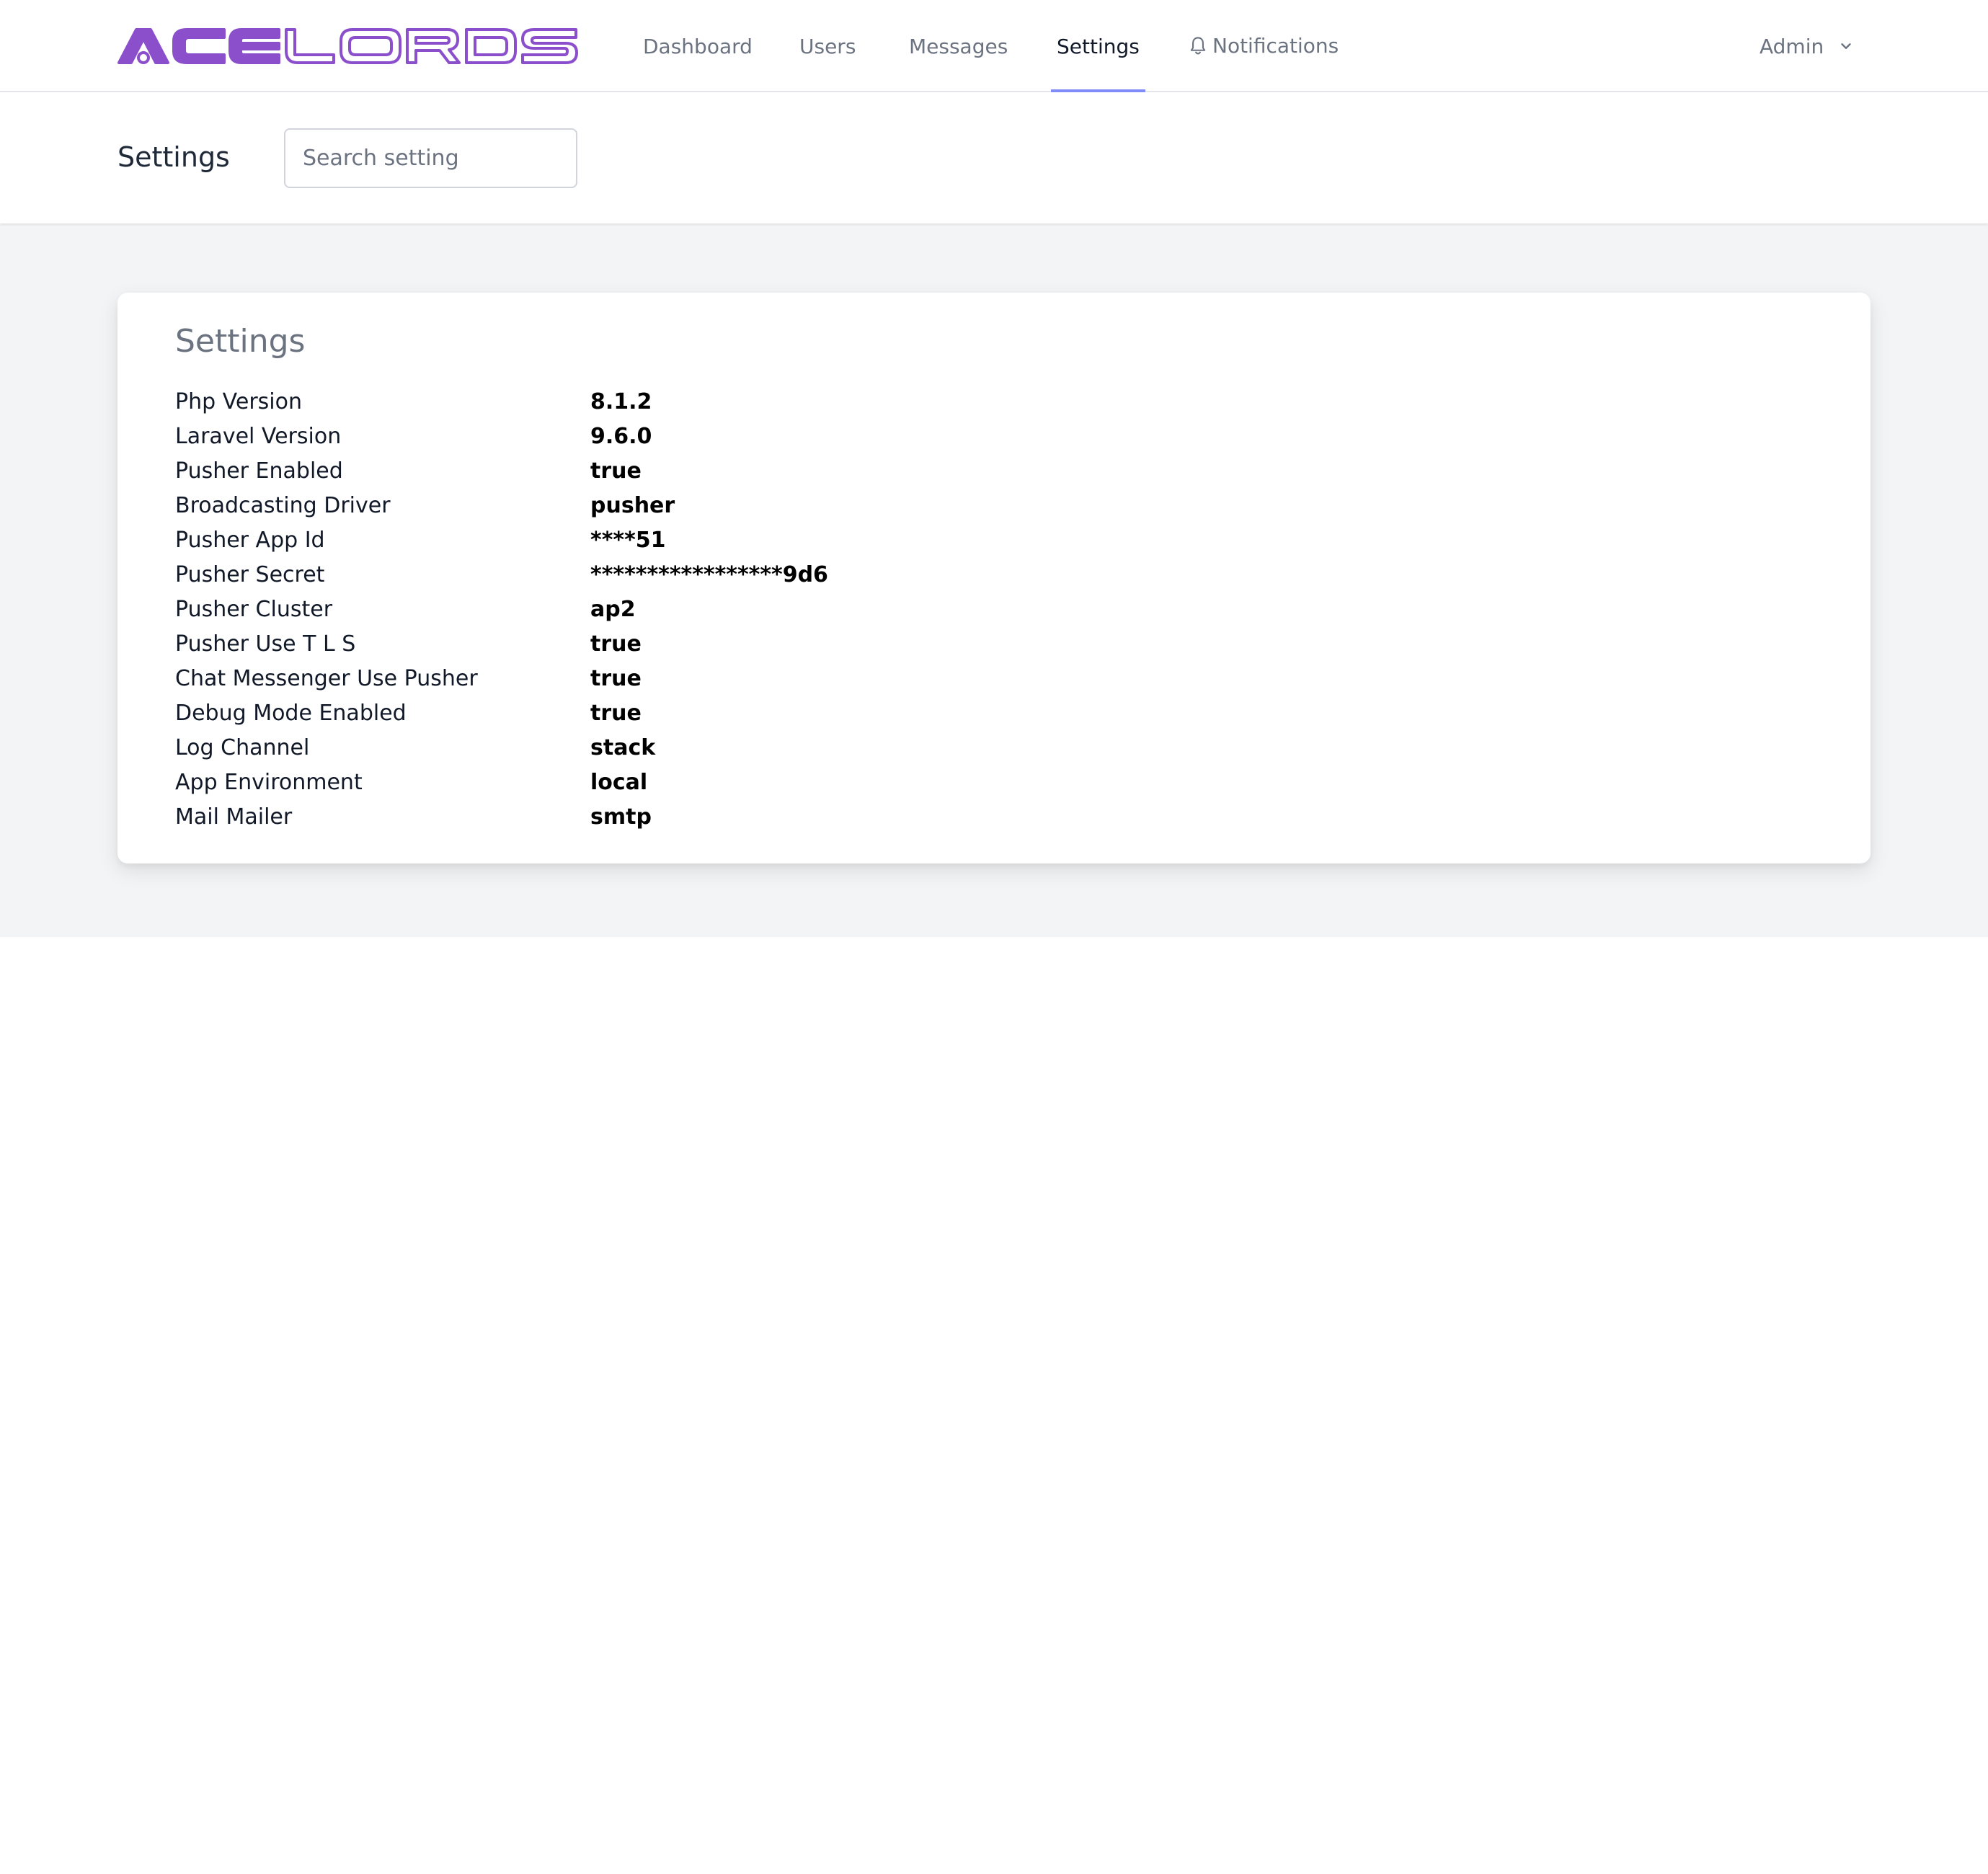  Describe the element at coordinates (501, 644) in the screenshot. I see `settings-row: Pusher Use T L S true` at that location.